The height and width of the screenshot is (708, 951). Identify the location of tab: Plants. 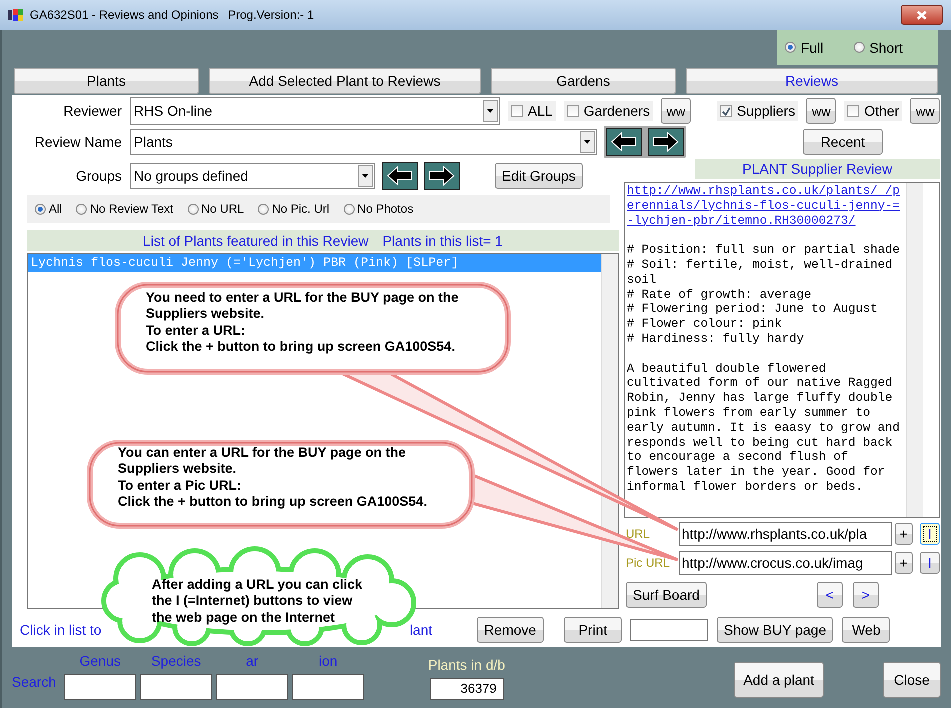
(106, 81).